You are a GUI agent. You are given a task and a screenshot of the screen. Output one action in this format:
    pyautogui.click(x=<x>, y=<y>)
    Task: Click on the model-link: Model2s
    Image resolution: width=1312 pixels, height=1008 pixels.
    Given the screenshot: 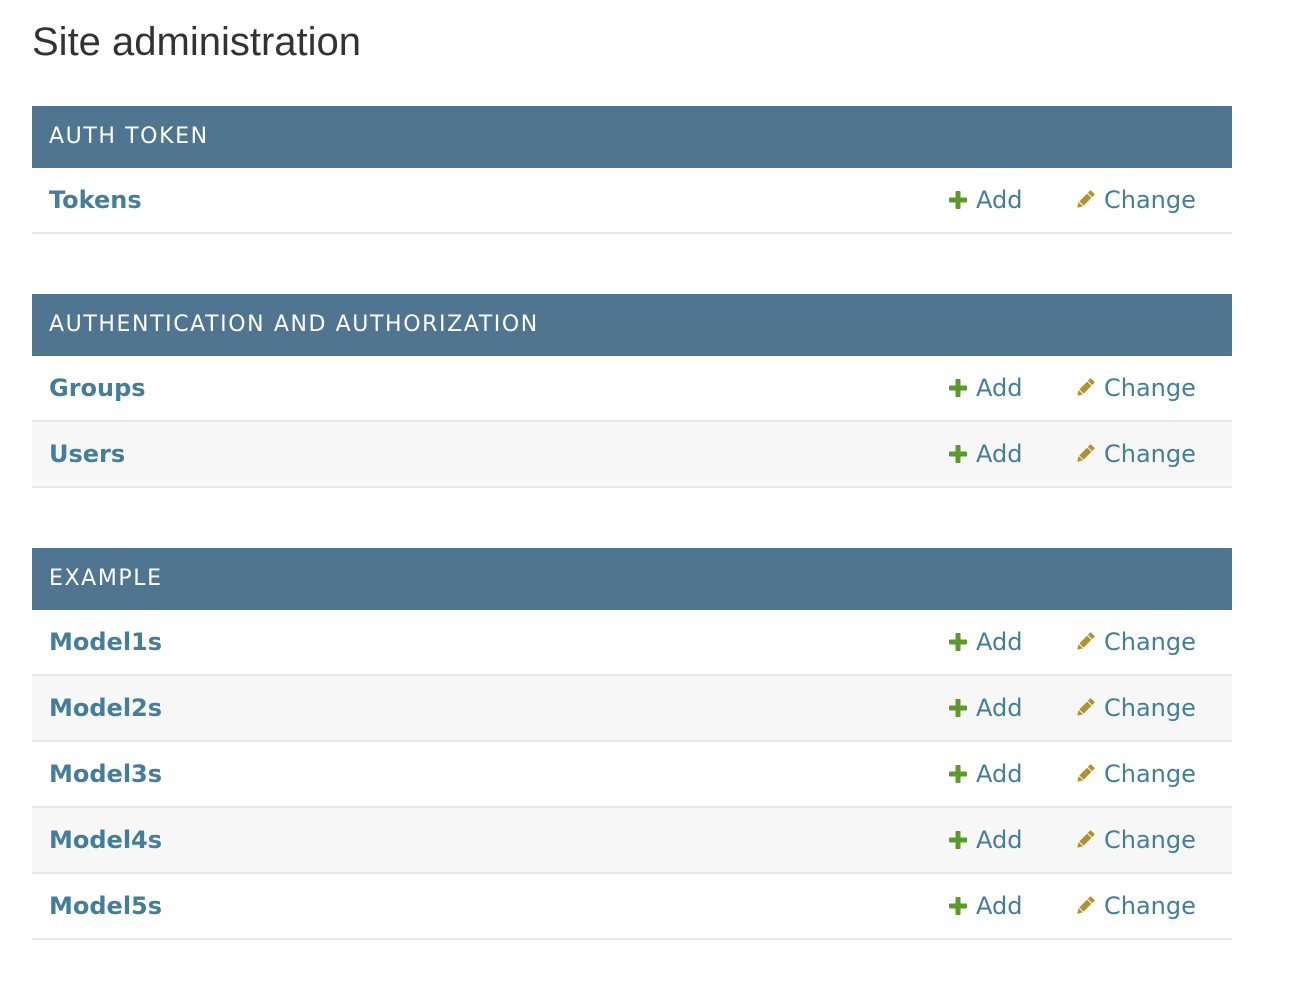 What is the action you would take?
    pyautogui.click(x=490, y=708)
    